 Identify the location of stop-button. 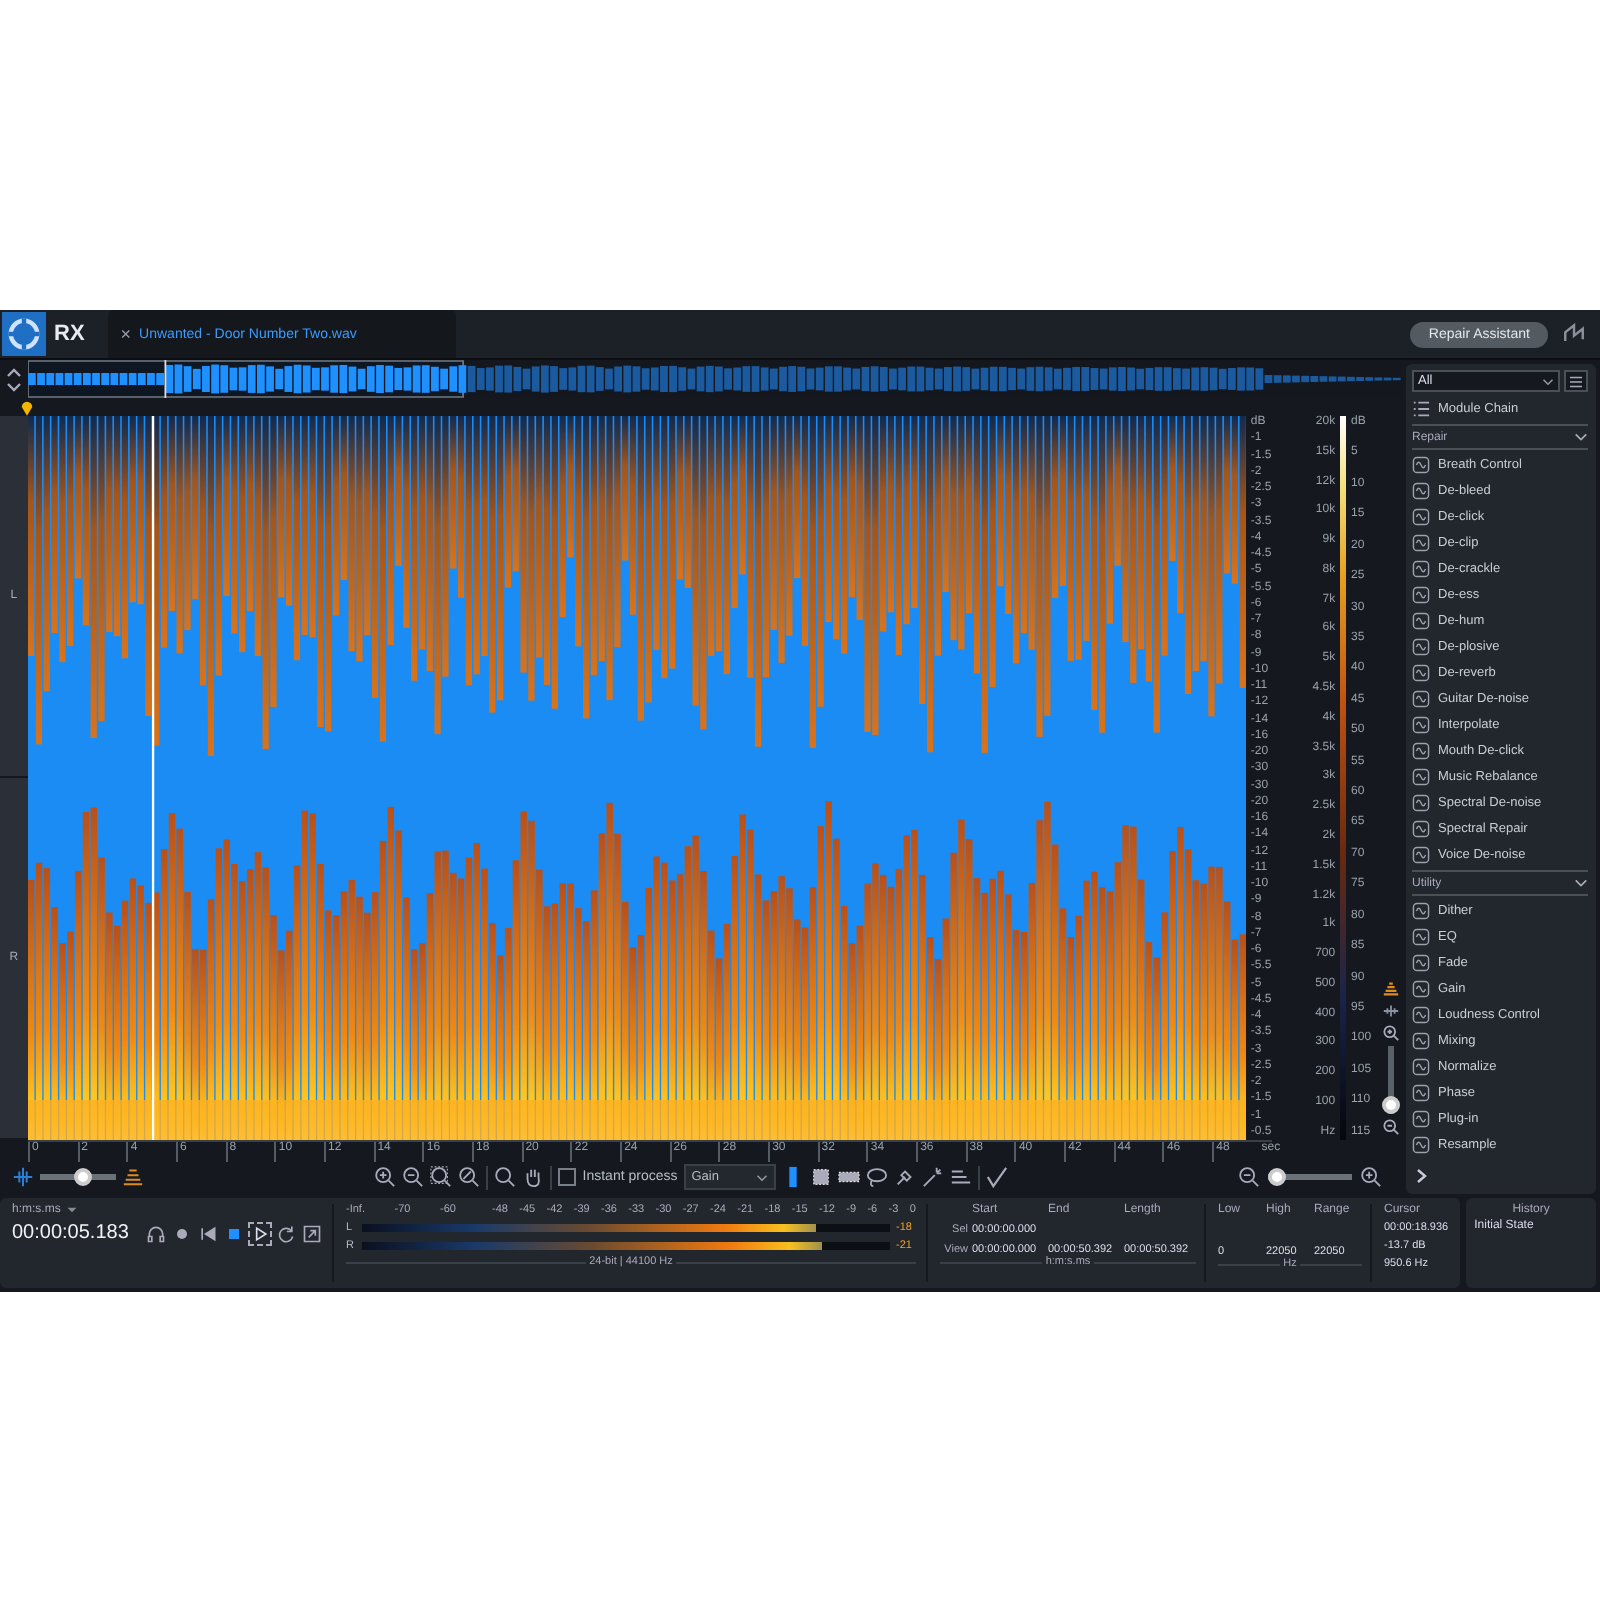
(234, 1233).